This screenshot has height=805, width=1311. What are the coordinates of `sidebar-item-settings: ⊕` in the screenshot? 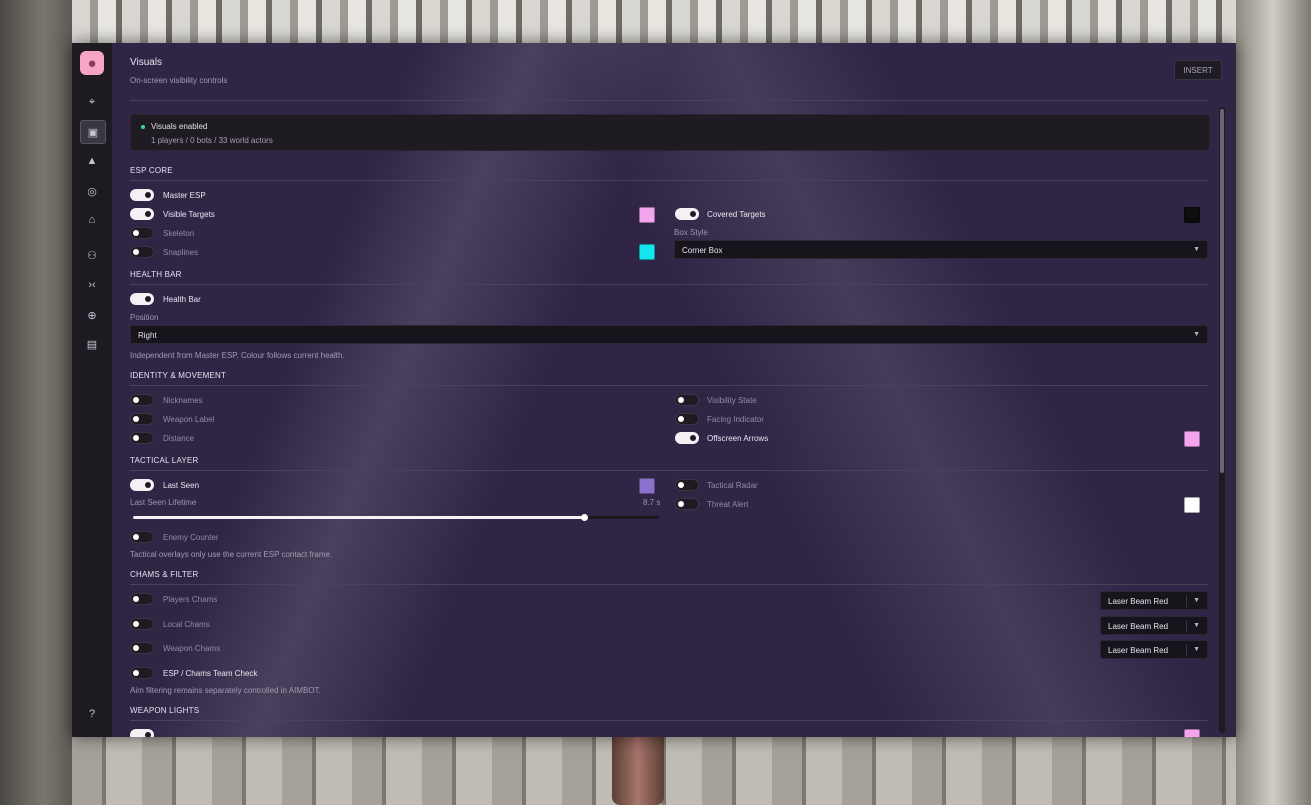 It's located at (92, 315).